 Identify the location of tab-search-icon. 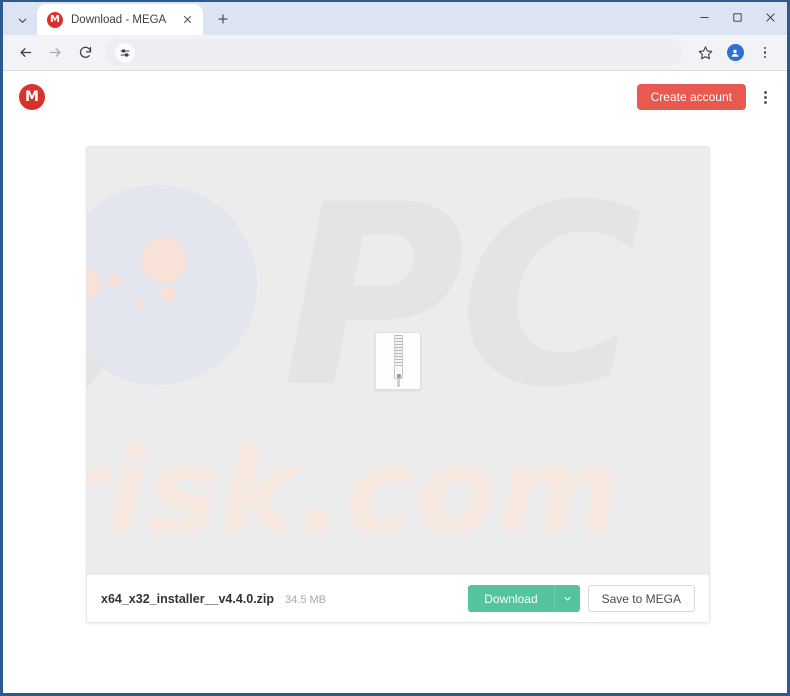
(22, 20).